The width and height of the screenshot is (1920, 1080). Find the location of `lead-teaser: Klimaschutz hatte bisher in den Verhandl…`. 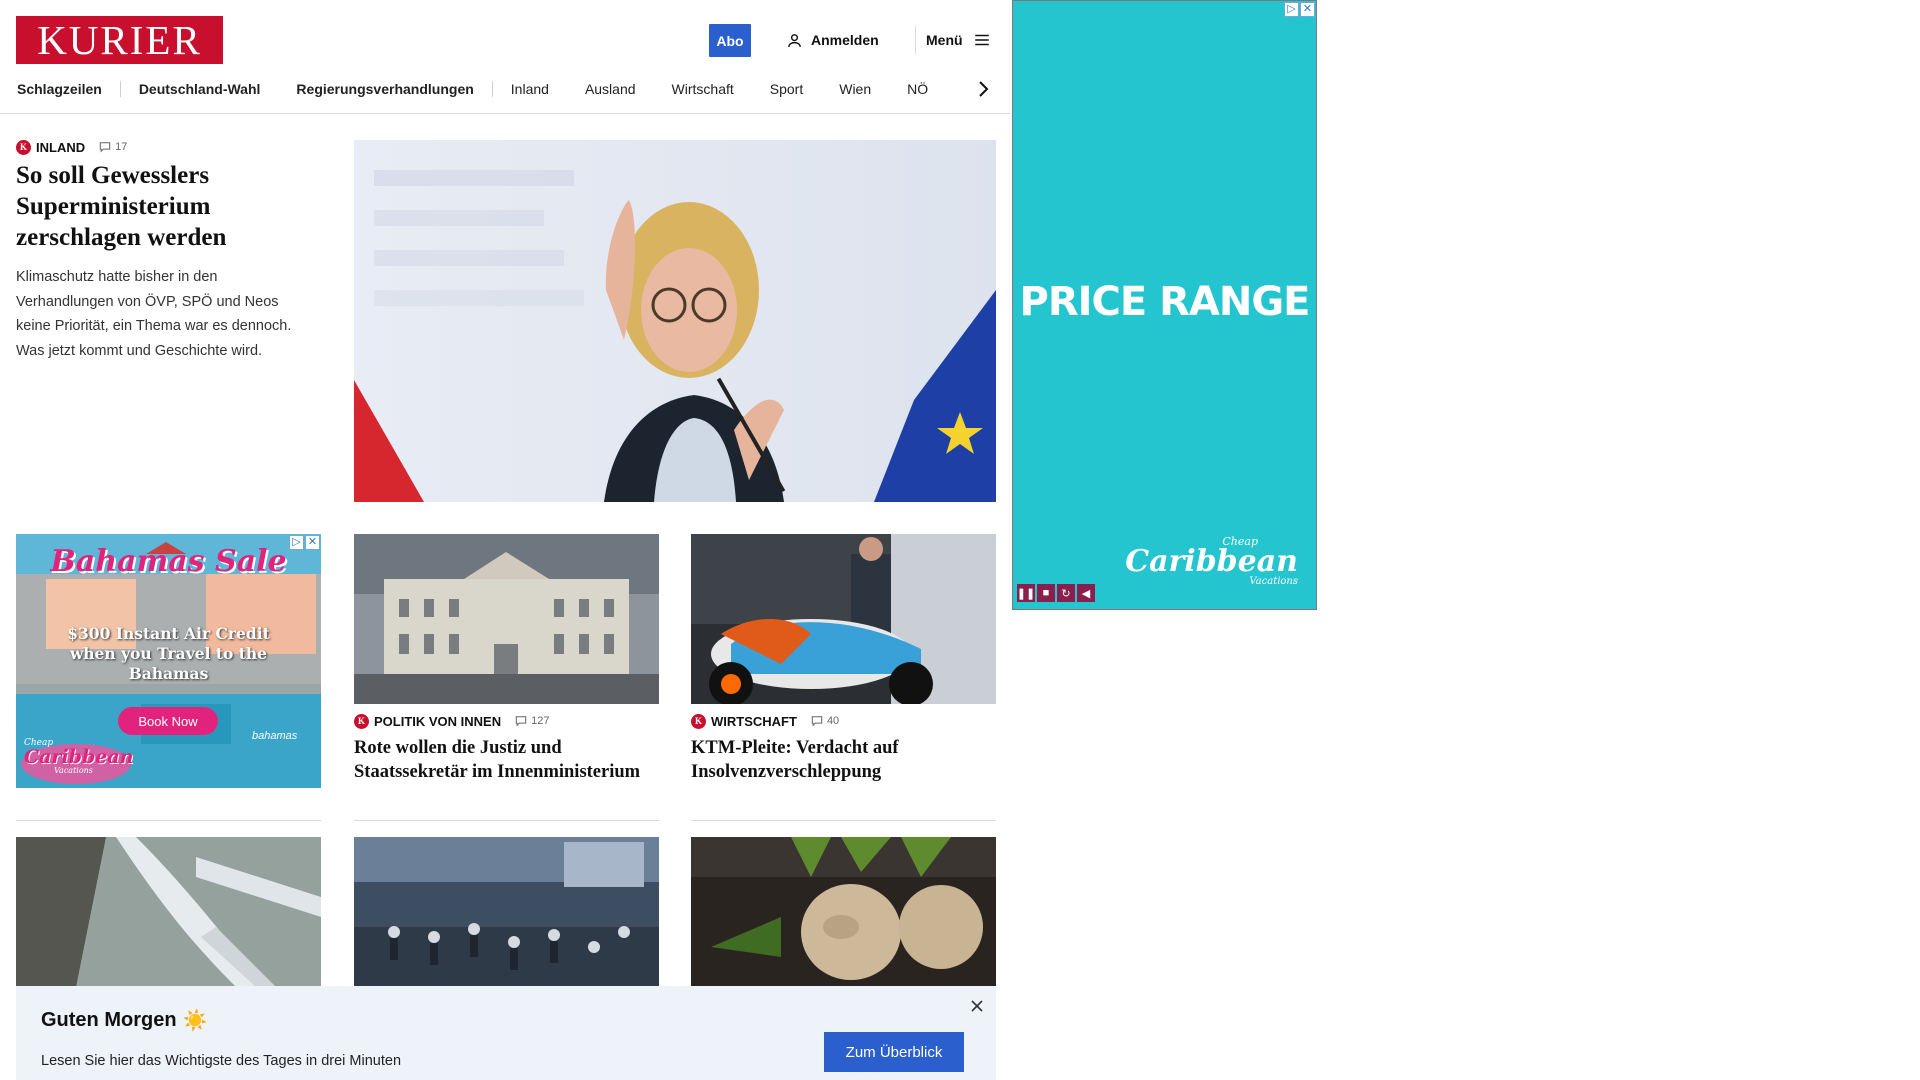

lead-teaser: Klimaschutz hatte bisher in den Verhandl… is located at coordinates (154, 314).